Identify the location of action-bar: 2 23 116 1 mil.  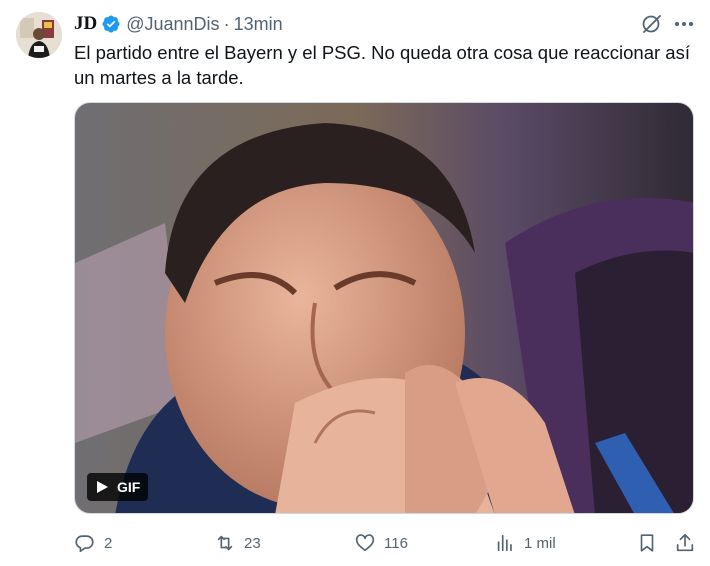
(384, 543).